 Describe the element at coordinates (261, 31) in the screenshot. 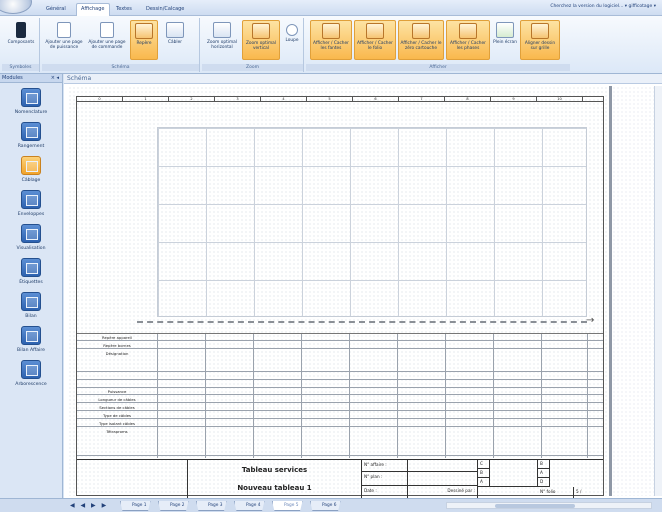

I see `zoom-vertical-icon` at that location.